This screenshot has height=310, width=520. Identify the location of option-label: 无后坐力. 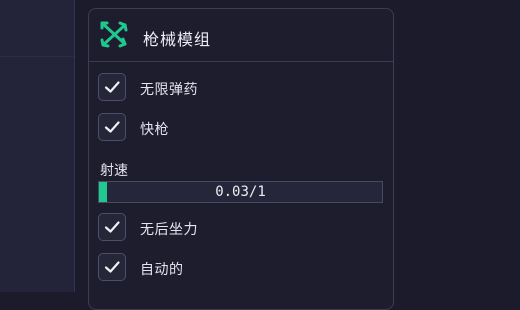
(169, 230).